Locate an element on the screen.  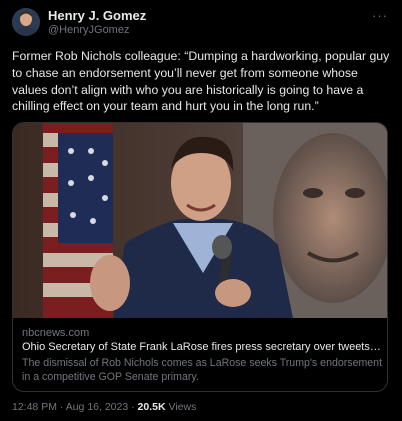
tweet-date: Aug 16, 2023 is located at coordinates (97, 407).